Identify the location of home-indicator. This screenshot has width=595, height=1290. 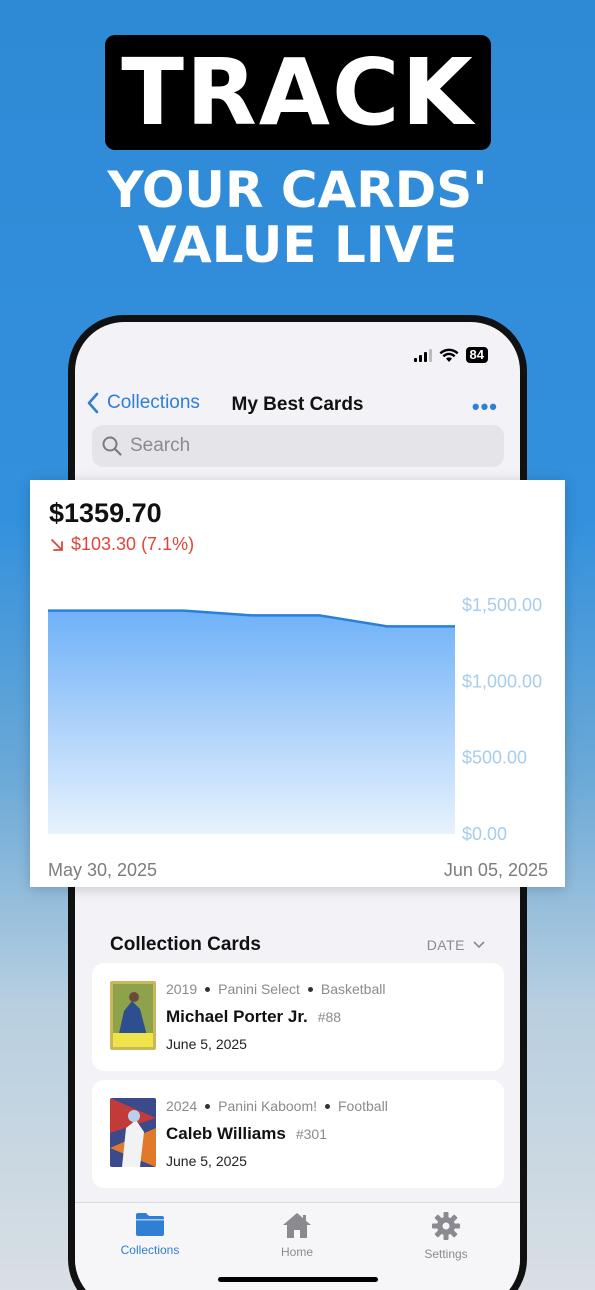
(298, 1279).